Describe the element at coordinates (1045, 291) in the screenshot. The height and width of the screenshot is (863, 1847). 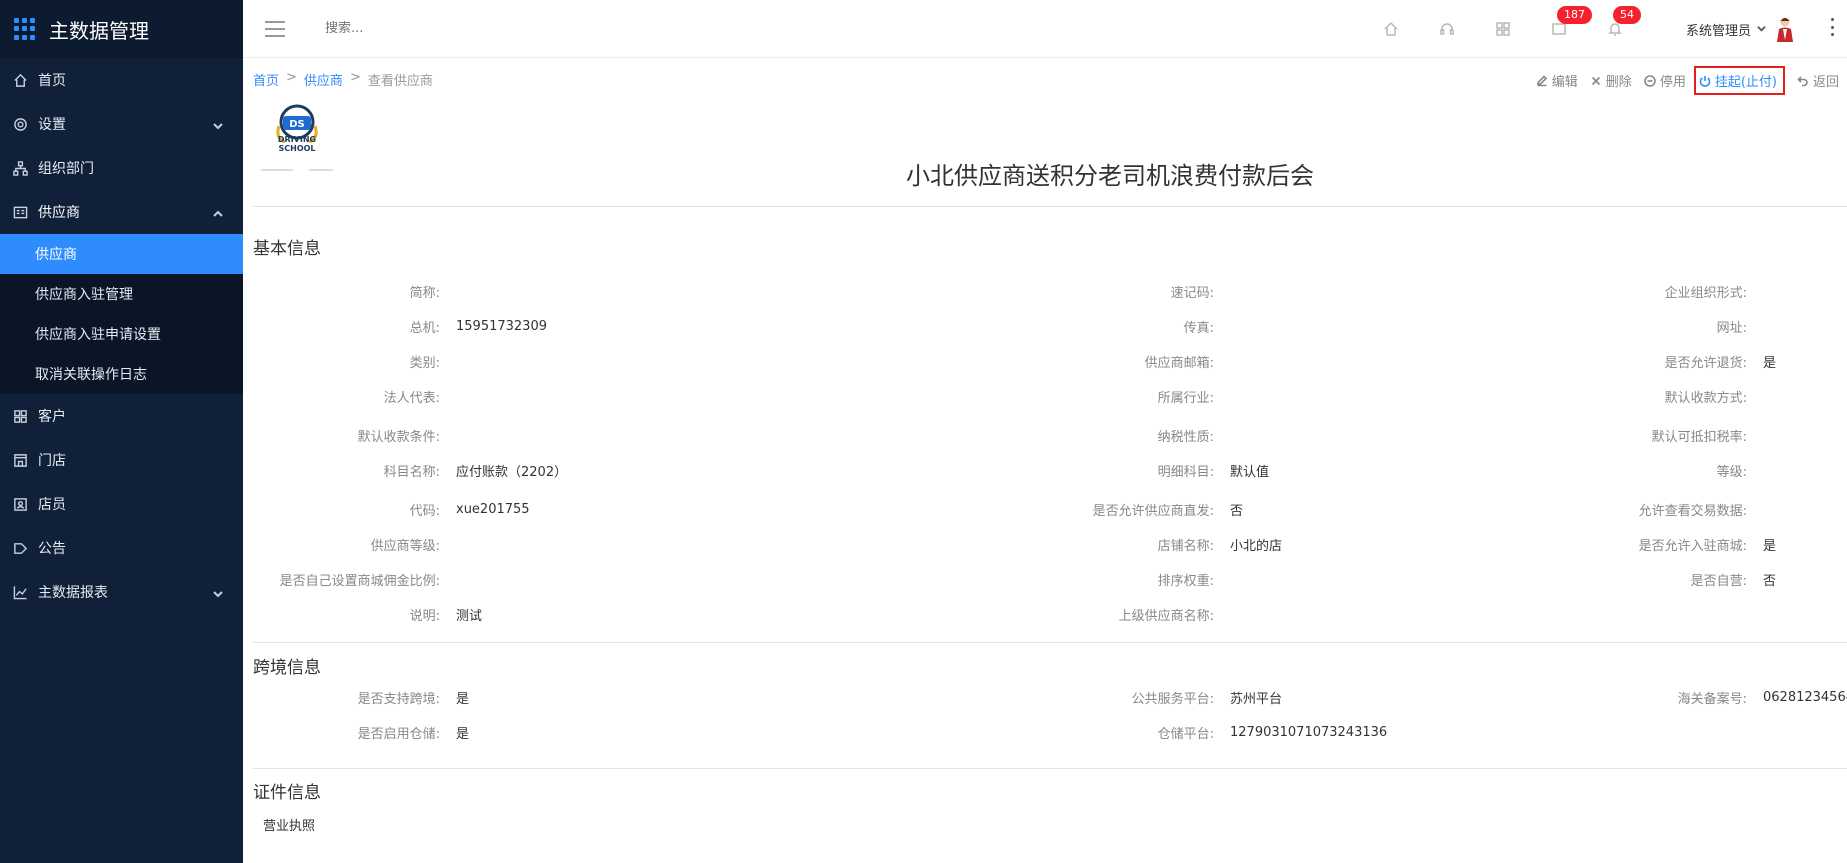
I see `field-row: 简称: 速记码: 企业组织形式:` at that location.